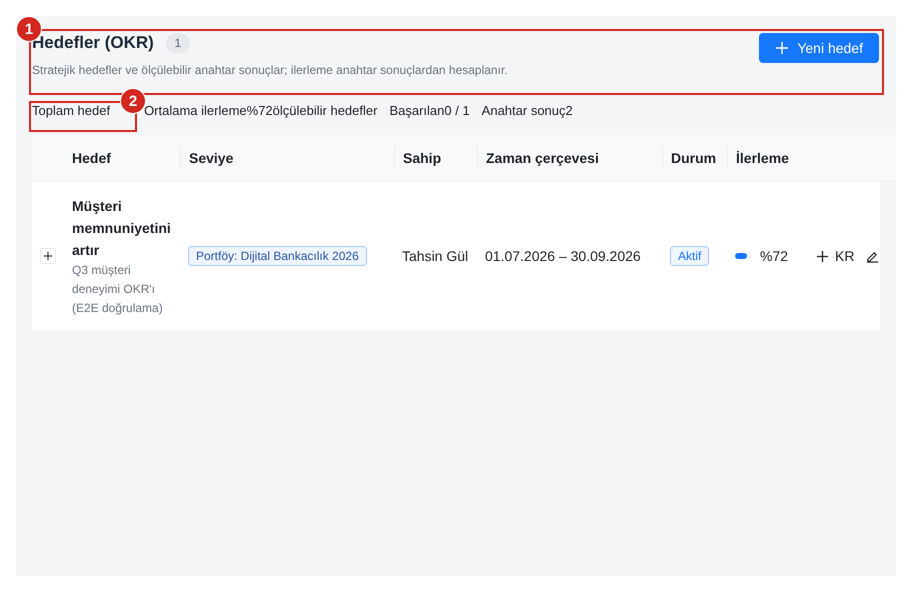 Image resolution: width=912 pixels, height=592 pixels. I want to click on callout-number: 2, so click(133, 101).